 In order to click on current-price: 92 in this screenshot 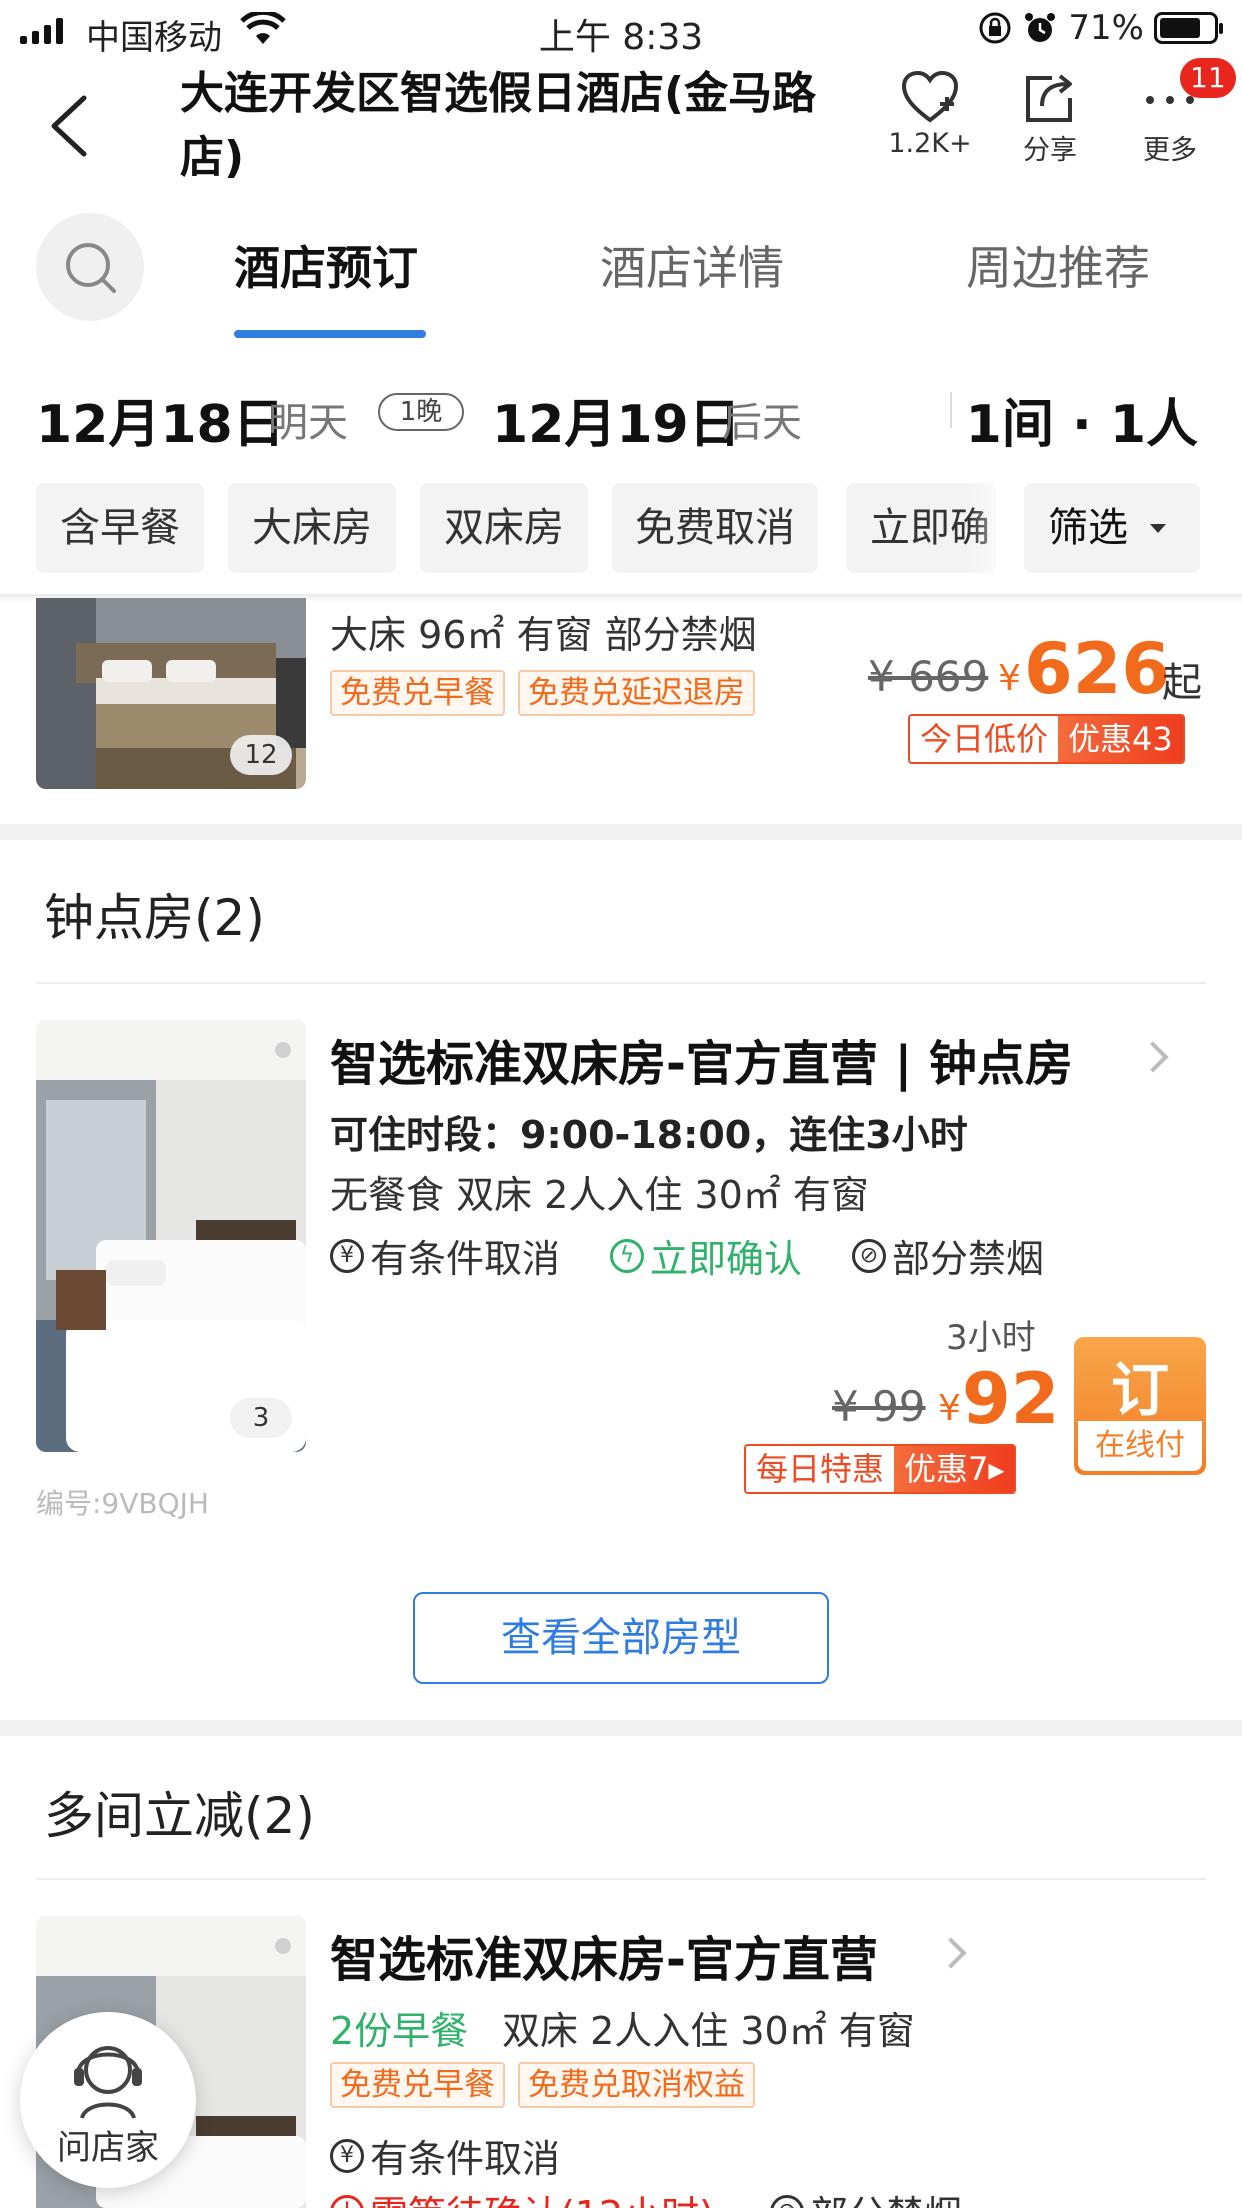, I will do `click(1011, 1399)`.